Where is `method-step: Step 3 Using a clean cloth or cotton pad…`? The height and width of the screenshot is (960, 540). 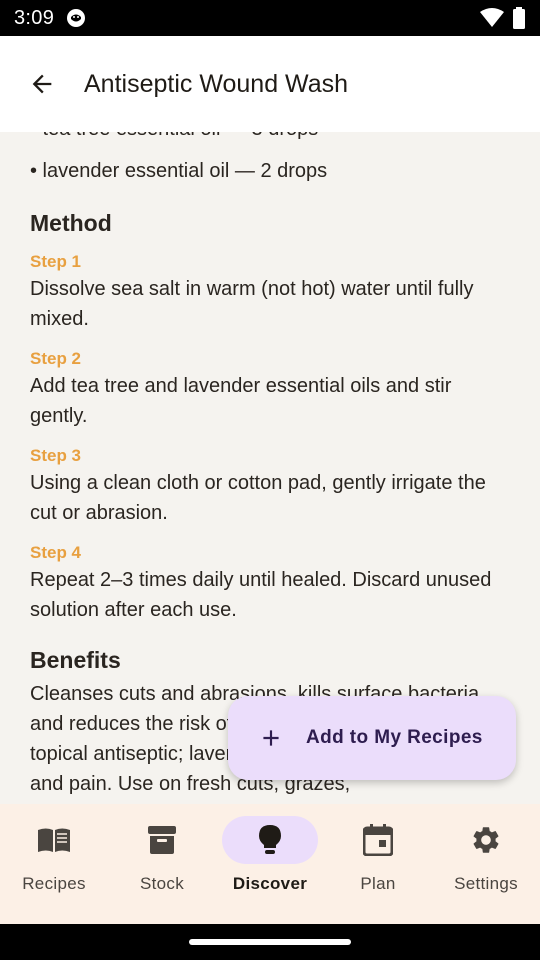 method-step: Step 3 Using a clean cloth or cotton pad… is located at coordinates (270, 487).